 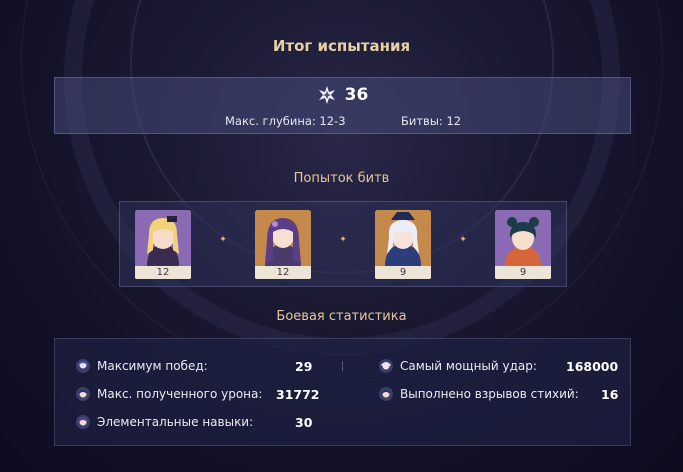 What do you see at coordinates (285, 121) in the screenshot?
I see `max-depth-text: Макс. глубина: 12-3` at bounding box center [285, 121].